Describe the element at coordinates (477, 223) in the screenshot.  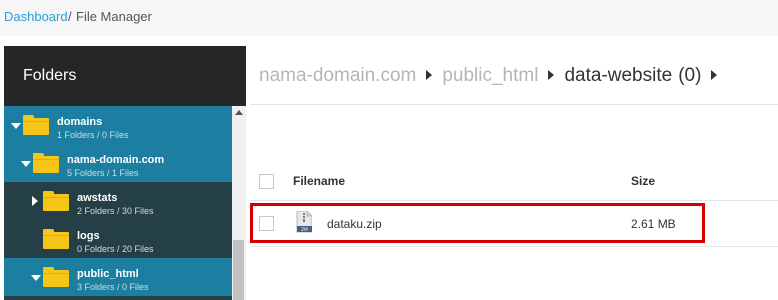
I see `highlight-box` at that location.